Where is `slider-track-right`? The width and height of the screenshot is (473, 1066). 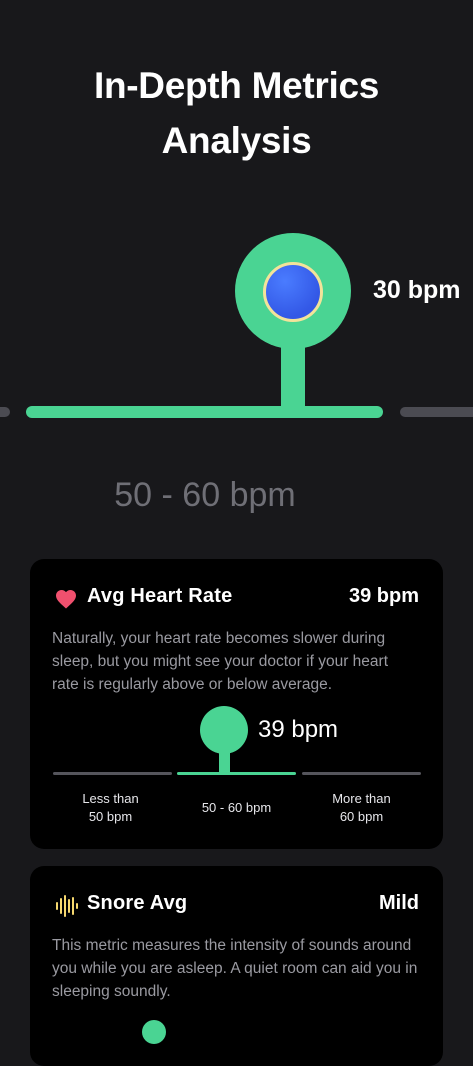
slider-track-right is located at coordinates (436, 412).